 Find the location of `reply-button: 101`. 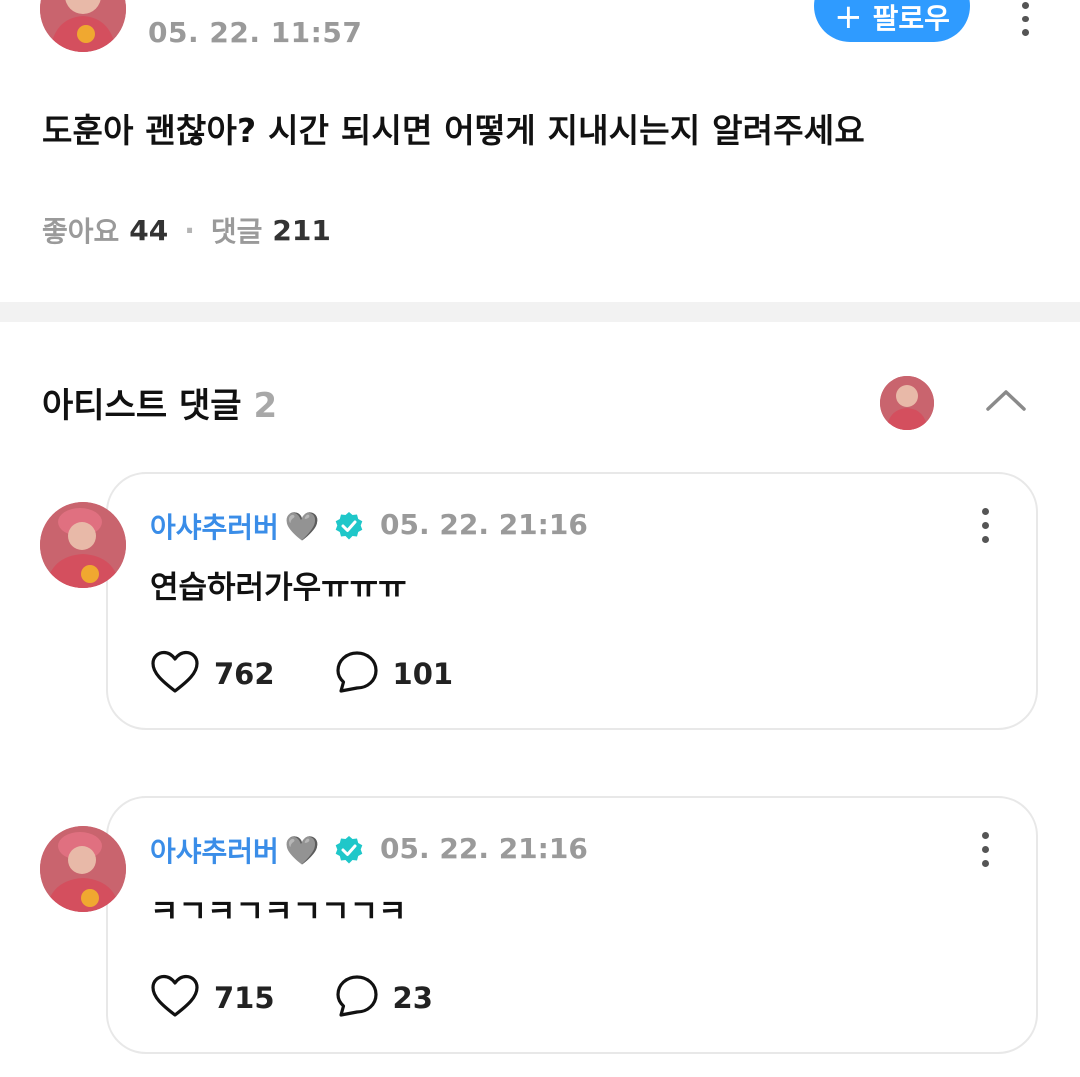

reply-button: 101 is located at coordinates (394, 674).